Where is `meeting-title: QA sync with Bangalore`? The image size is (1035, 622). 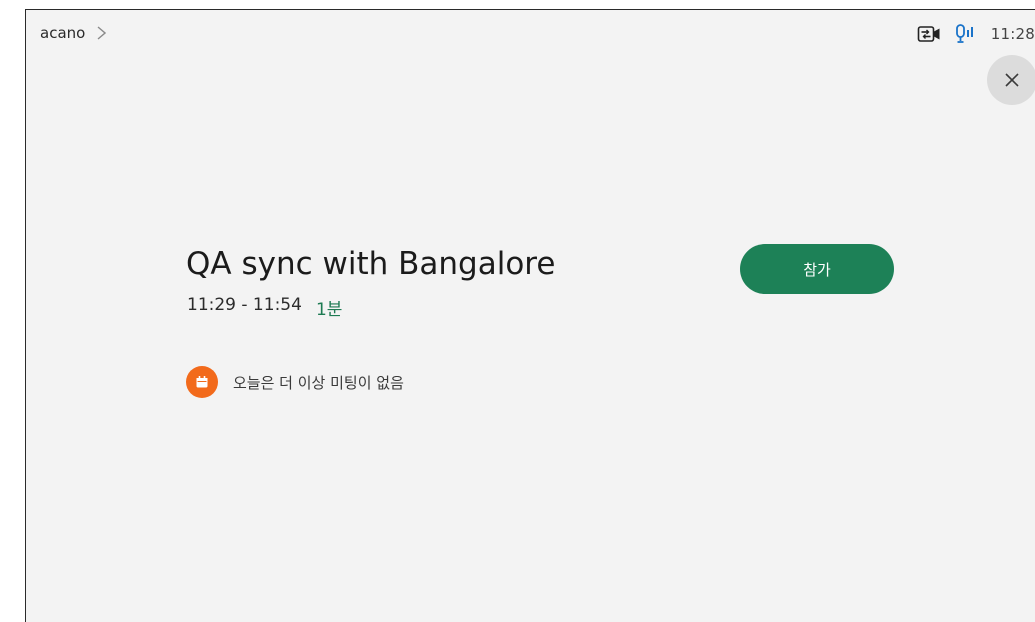 meeting-title: QA sync with Bangalore is located at coordinates (371, 264).